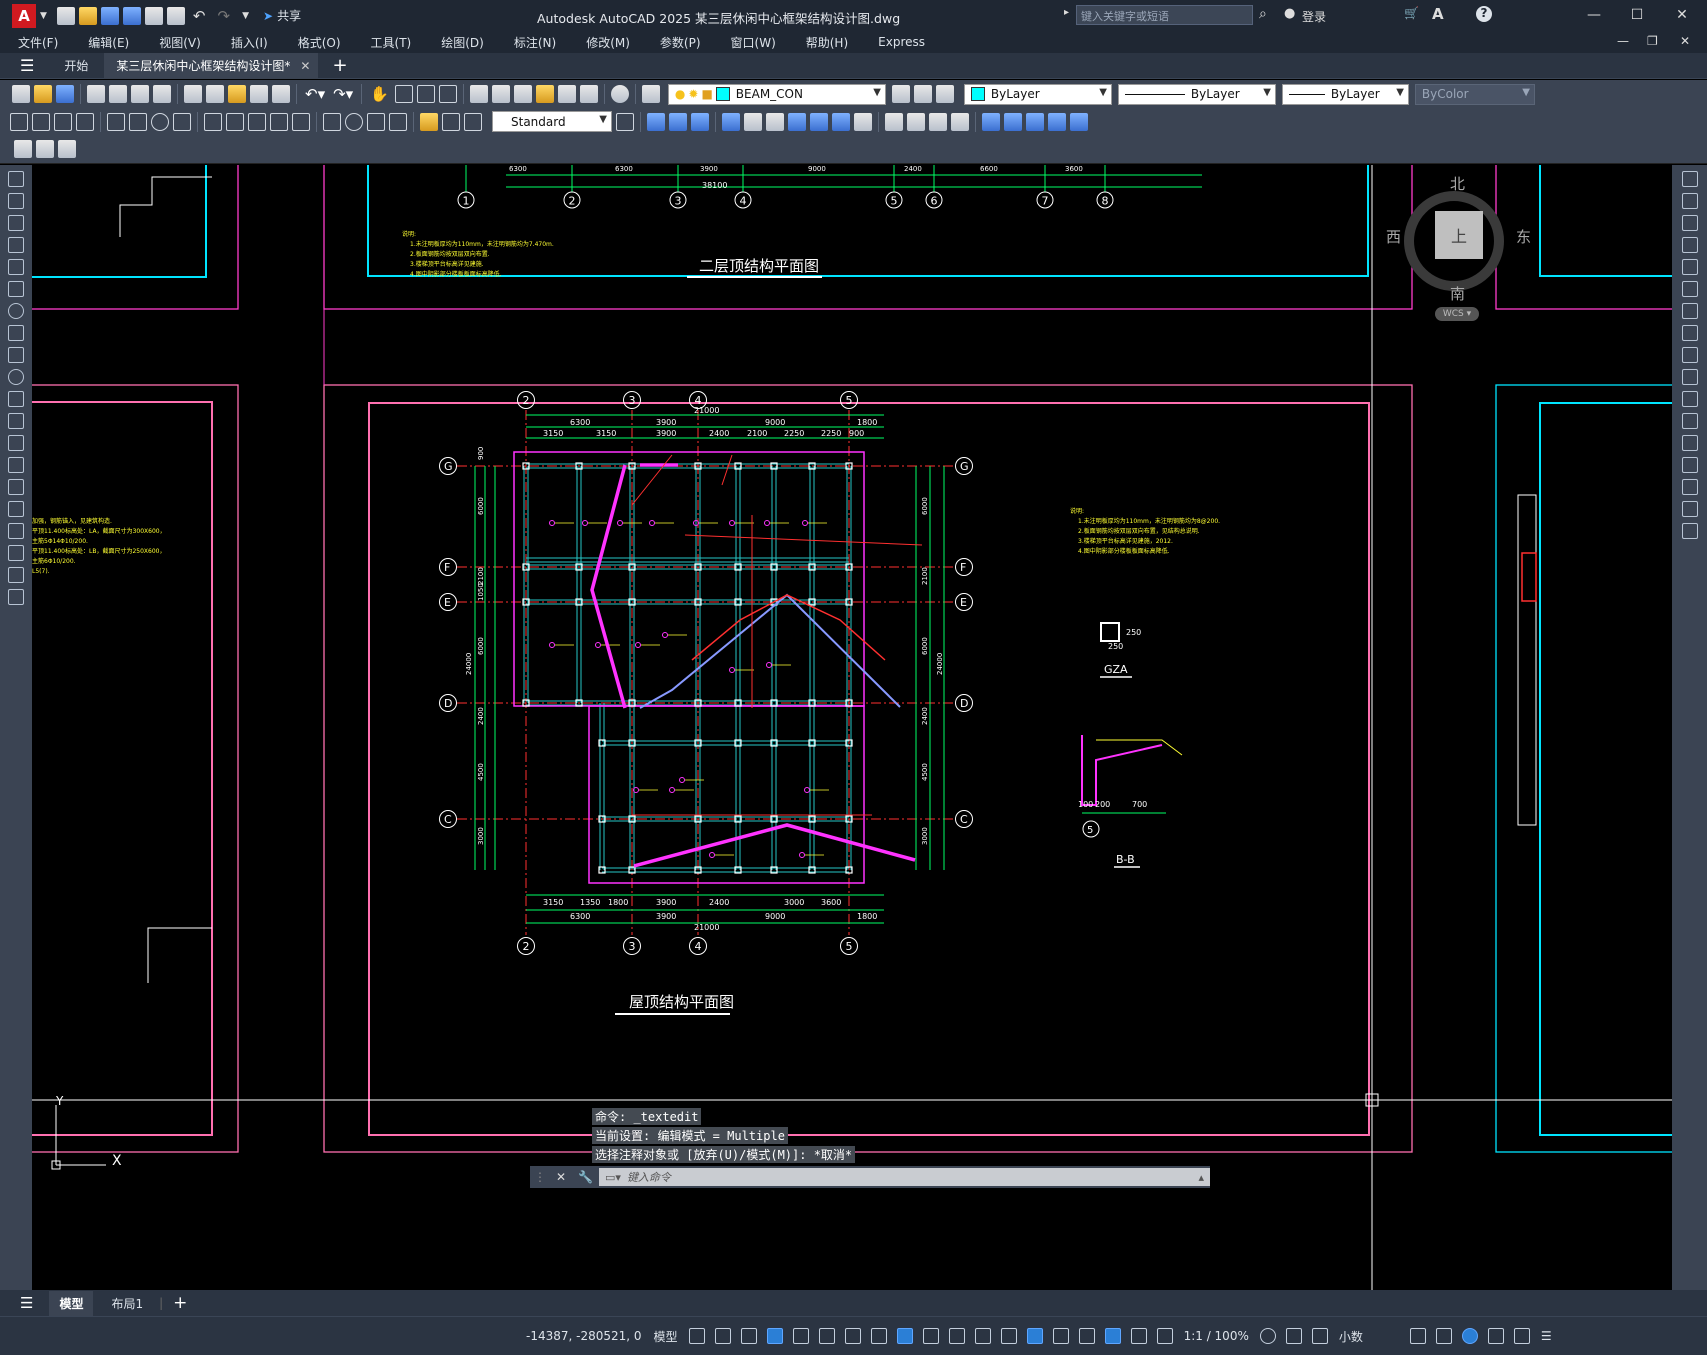 This screenshot has height=1355, width=1707. I want to click on diameter-dim-icon, so click(160, 121).